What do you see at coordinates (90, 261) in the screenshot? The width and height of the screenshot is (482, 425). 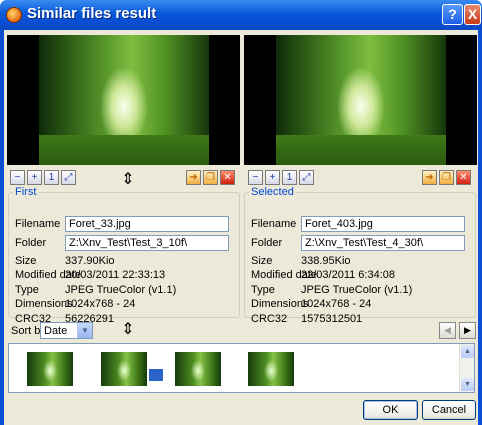 I see `first-size-value: 337.90Kio` at bounding box center [90, 261].